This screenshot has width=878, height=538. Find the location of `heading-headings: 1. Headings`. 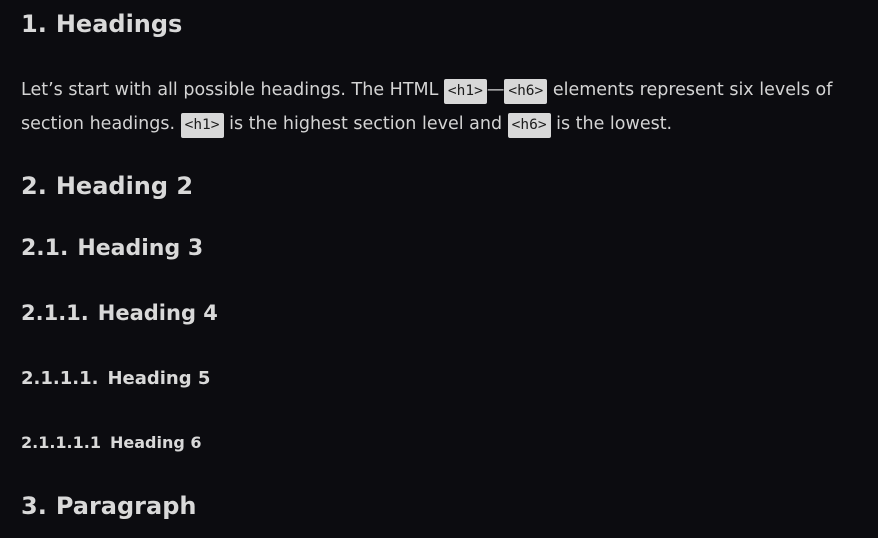

heading-headings: 1. Headings is located at coordinates (101, 24).